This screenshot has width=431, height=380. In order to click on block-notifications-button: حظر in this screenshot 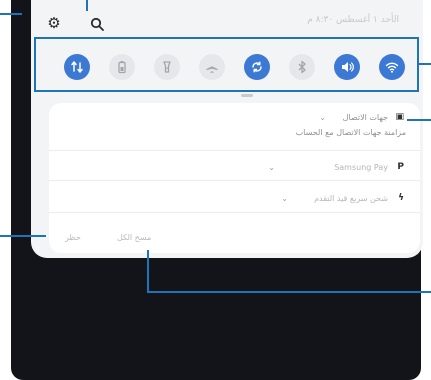, I will do `click(73, 237)`.